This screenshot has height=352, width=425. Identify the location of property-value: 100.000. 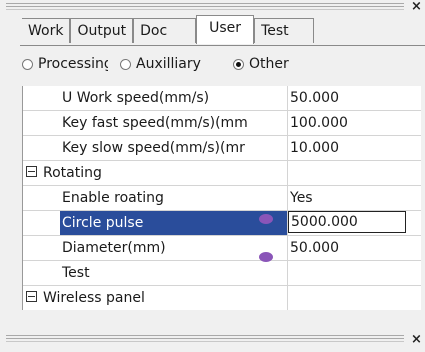
(355, 123).